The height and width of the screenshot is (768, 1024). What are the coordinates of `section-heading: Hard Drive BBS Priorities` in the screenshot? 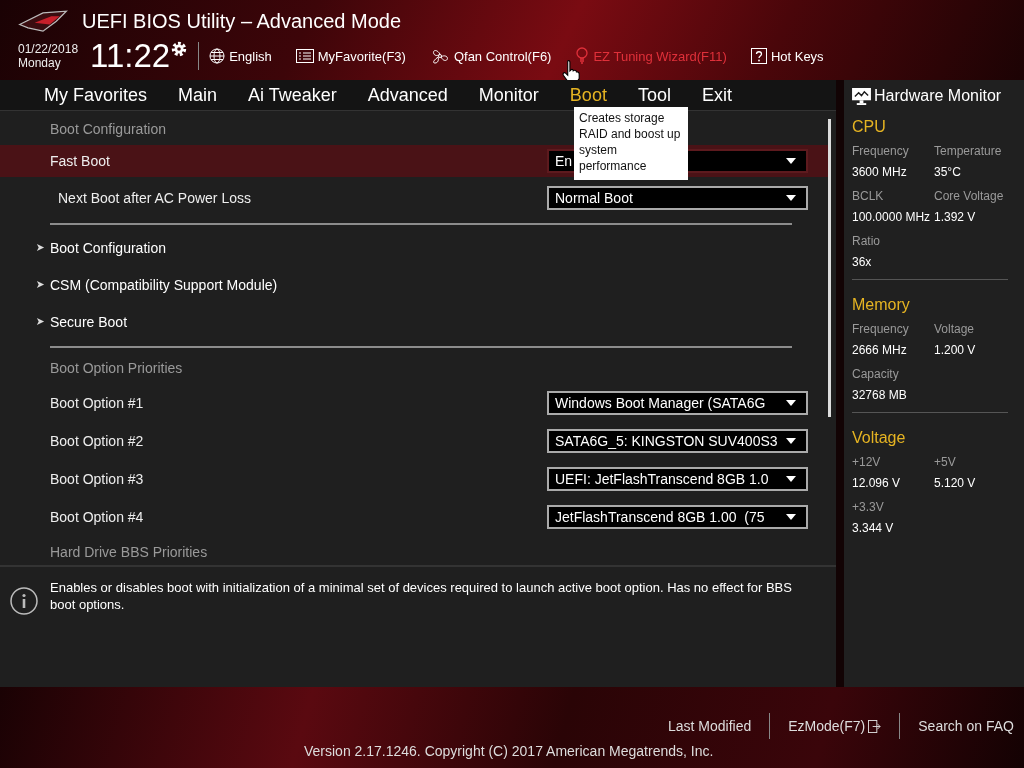 It's located at (129, 552).